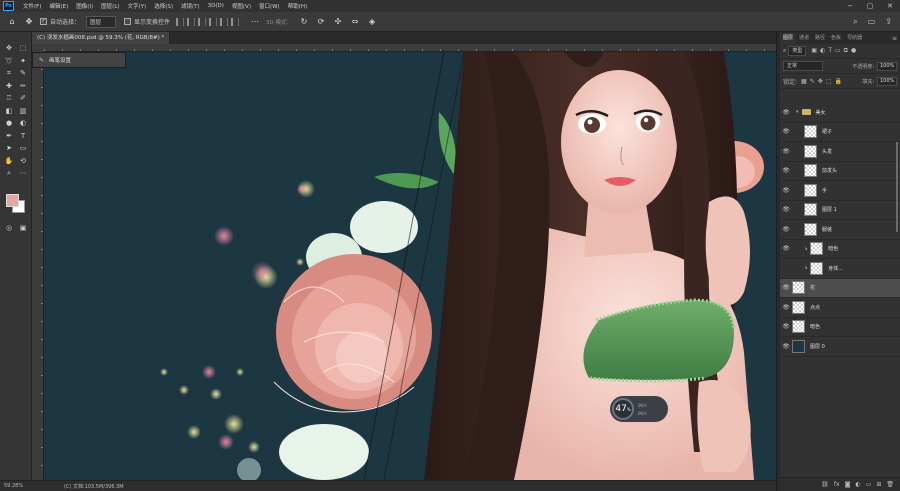 This screenshot has height=491, width=900. What do you see at coordinates (9, 98) in the screenshot?
I see `stamp-tool-icon: ♖` at bounding box center [9, 98].